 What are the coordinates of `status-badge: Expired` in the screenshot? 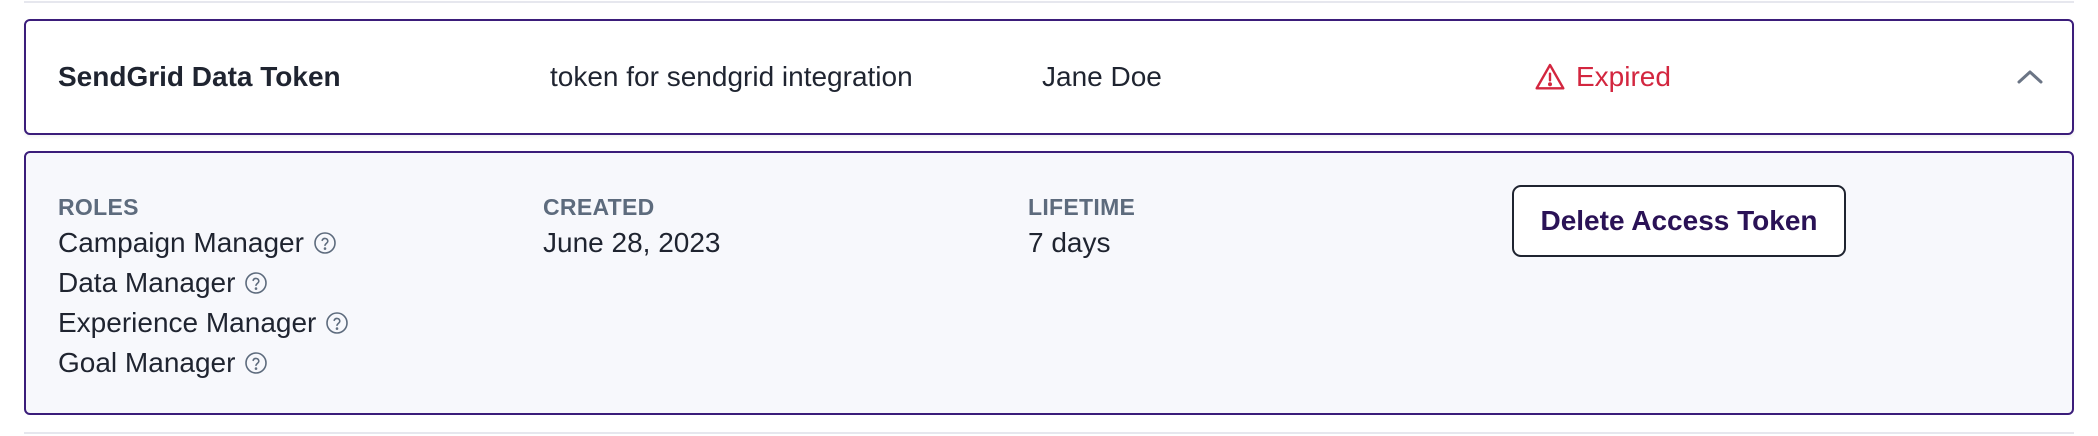 It's located at (1602, 77).